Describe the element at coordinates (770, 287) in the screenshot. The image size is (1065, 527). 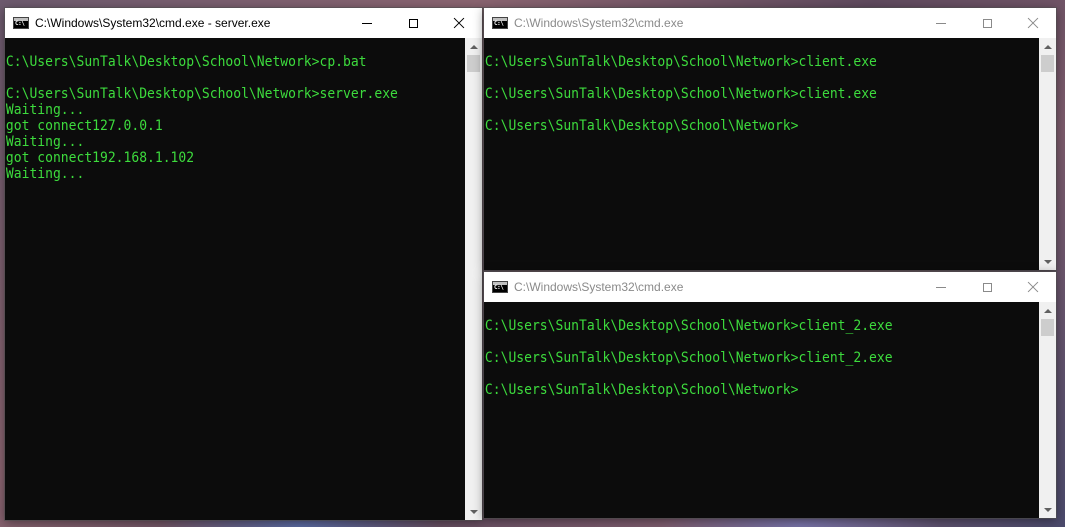
I see `client-2-window-titlebar: C:\Windows\System32\cmd.exe` at that location.